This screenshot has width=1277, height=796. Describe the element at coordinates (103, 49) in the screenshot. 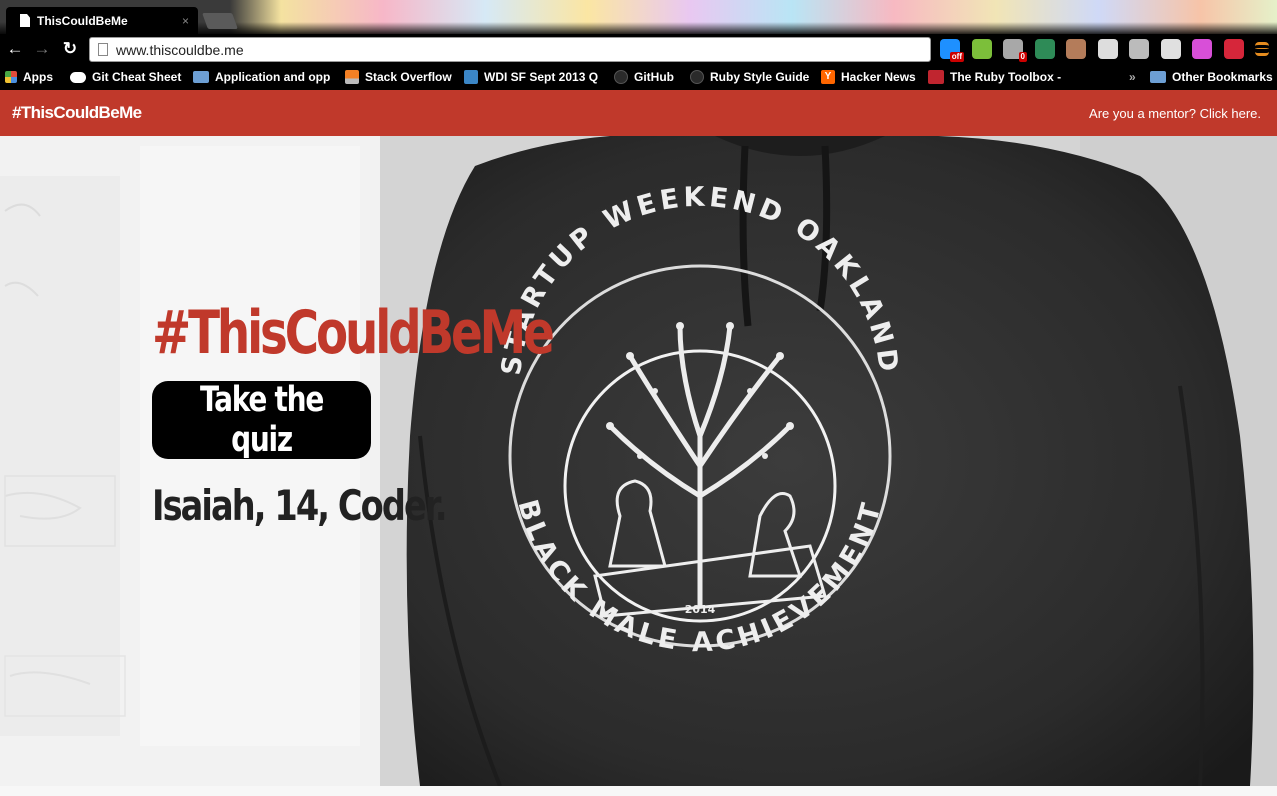

I see `page-icon` at that location.